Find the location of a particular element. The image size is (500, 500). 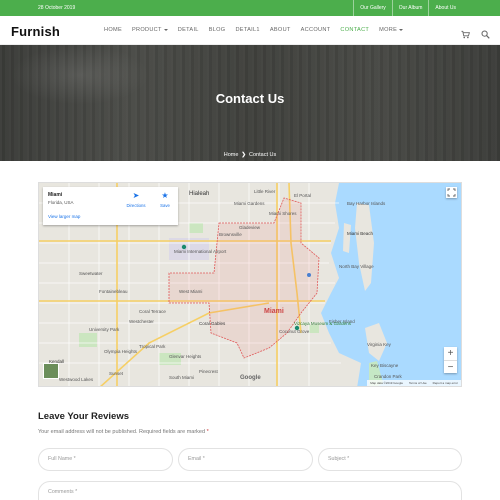

map-label-bay-harbor-islands: Bay Harbor Islands is located at coordinates (366, 203).